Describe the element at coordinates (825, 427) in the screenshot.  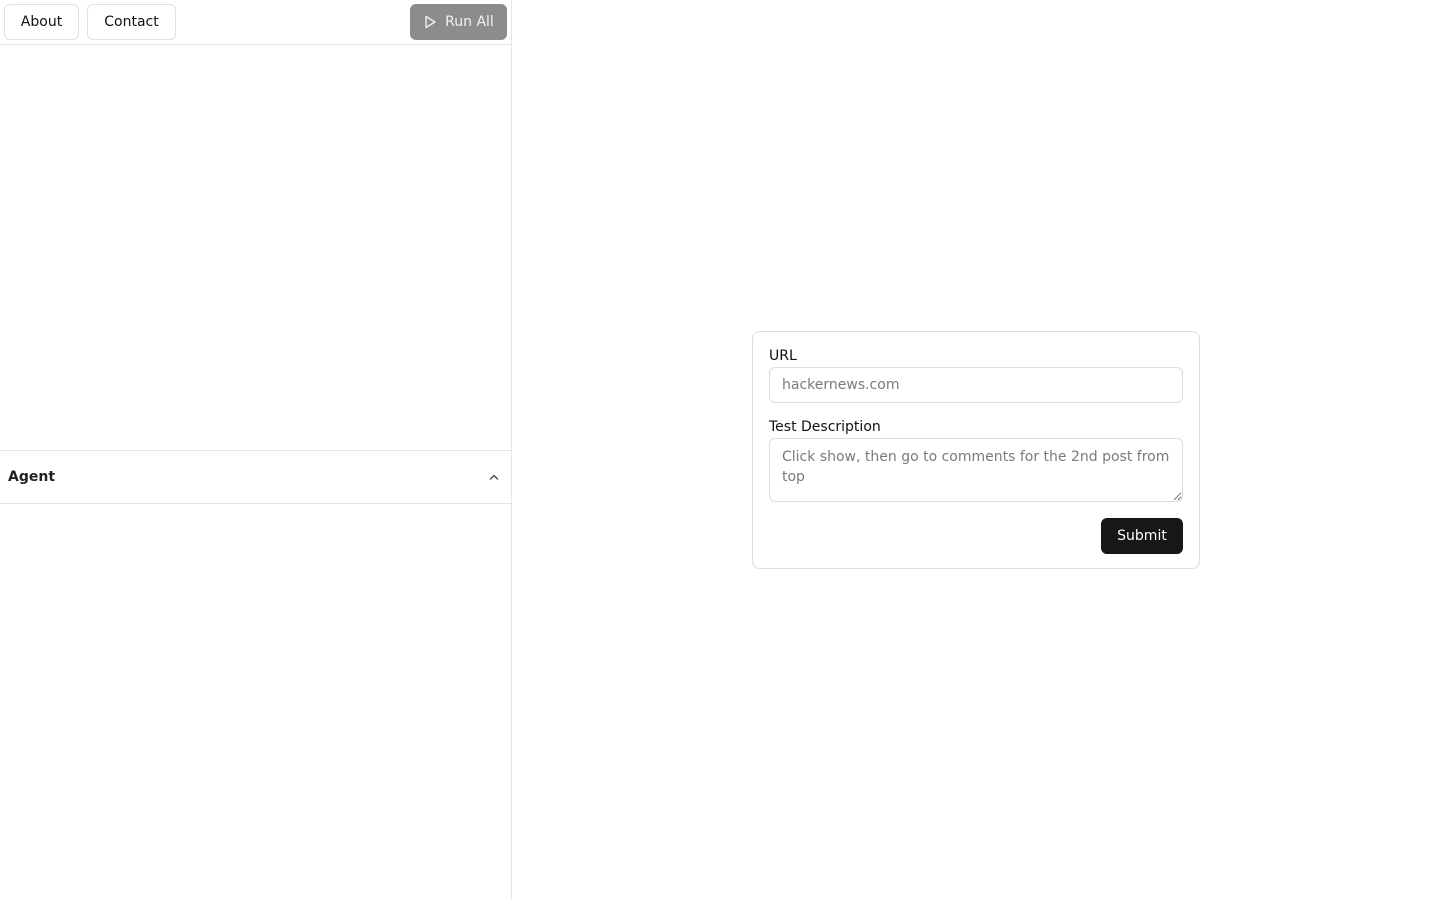
I see `test-description-label: Test Description` at that location.